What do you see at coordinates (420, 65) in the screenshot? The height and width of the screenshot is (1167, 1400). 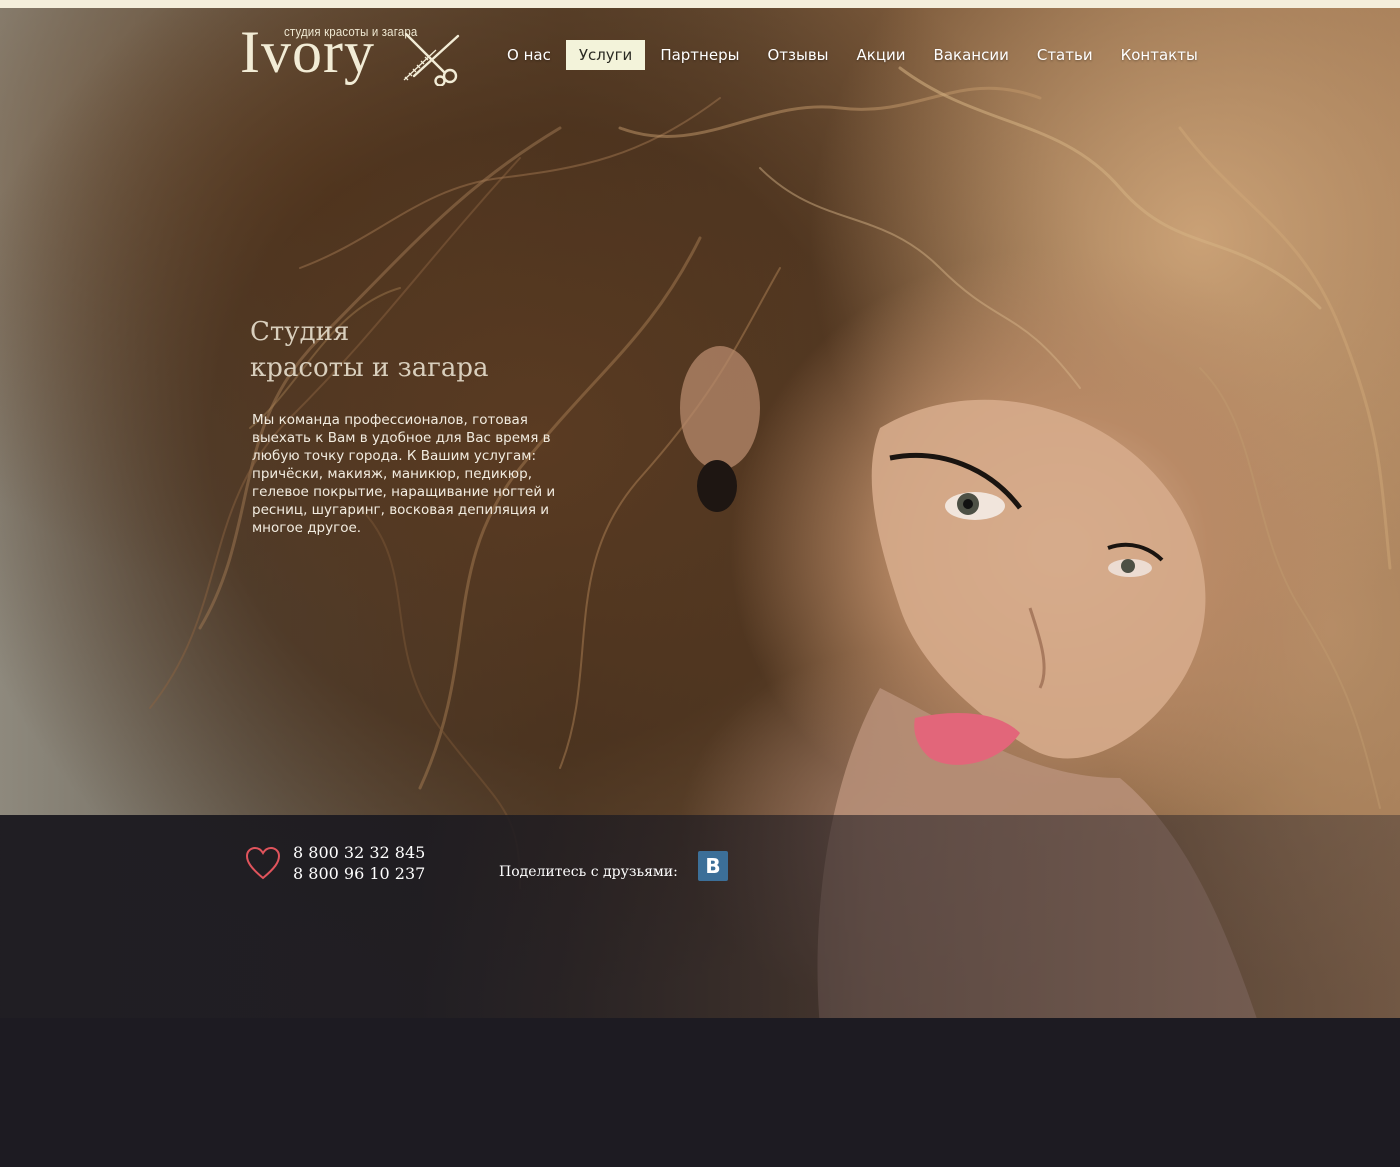 I see `comb-icon` at bounding box center [420, 65].